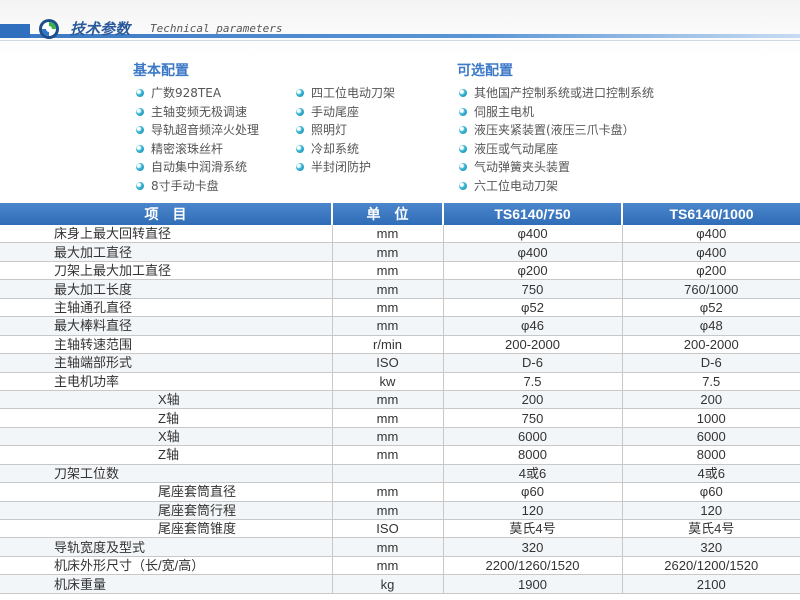 This screenshot has width=800, height=600. I want to click on row-value-1000: 4或6, so click(711, 473).